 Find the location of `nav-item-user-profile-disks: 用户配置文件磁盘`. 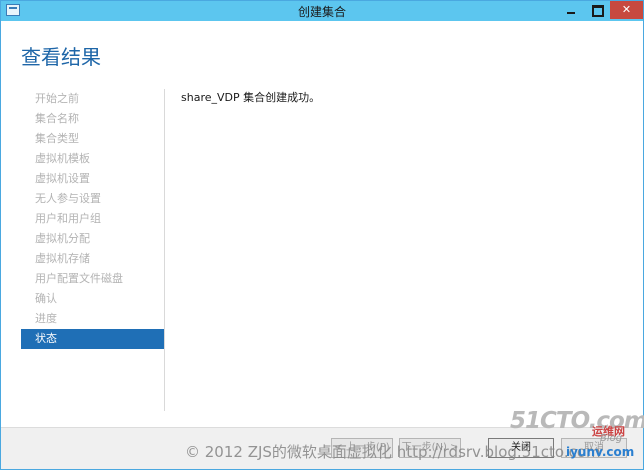

nav-item-user-profile-disks: 用户配置文件磁盘 is located at coordinates (92, 279).